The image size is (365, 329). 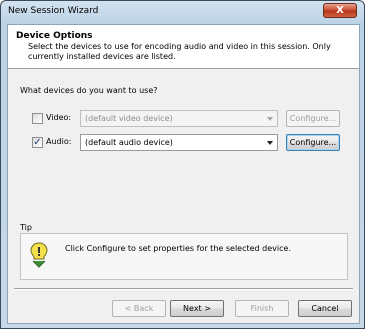 I want to click on title-bar: New Session Wizard X, so click(x=182, y=12).